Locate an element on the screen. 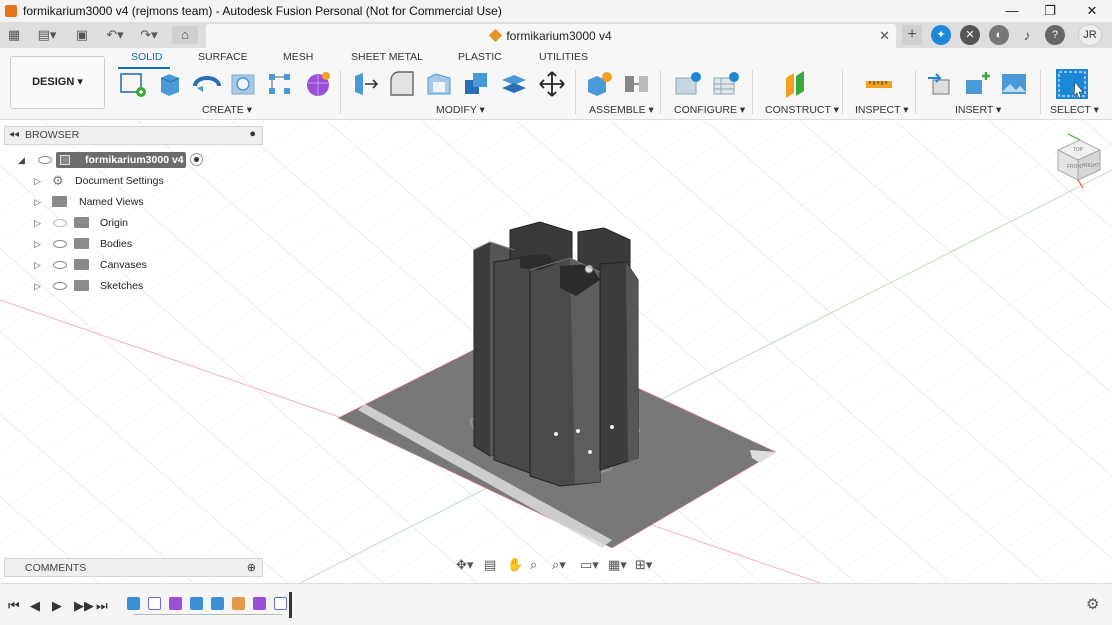 The width and height of the screenshot is (1112, 625). browser-root-item: ◢ formikarium3000 v4 is located at coordinates (112, 160).